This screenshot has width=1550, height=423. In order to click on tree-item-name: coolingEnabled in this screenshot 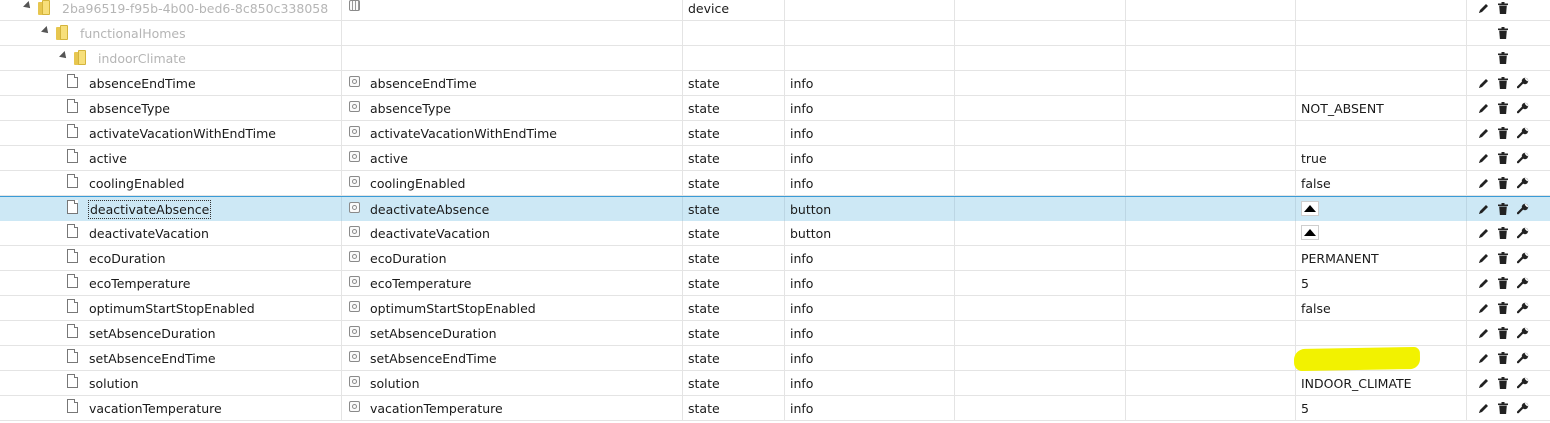, I will do `click(136, 183)`.